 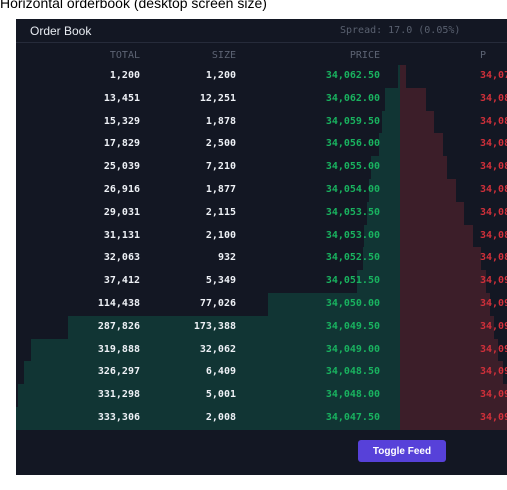 What do you see at coordinates (226, 258) in the screenshot?
I see `bid-size: 932` at bounding box center [226, 258].